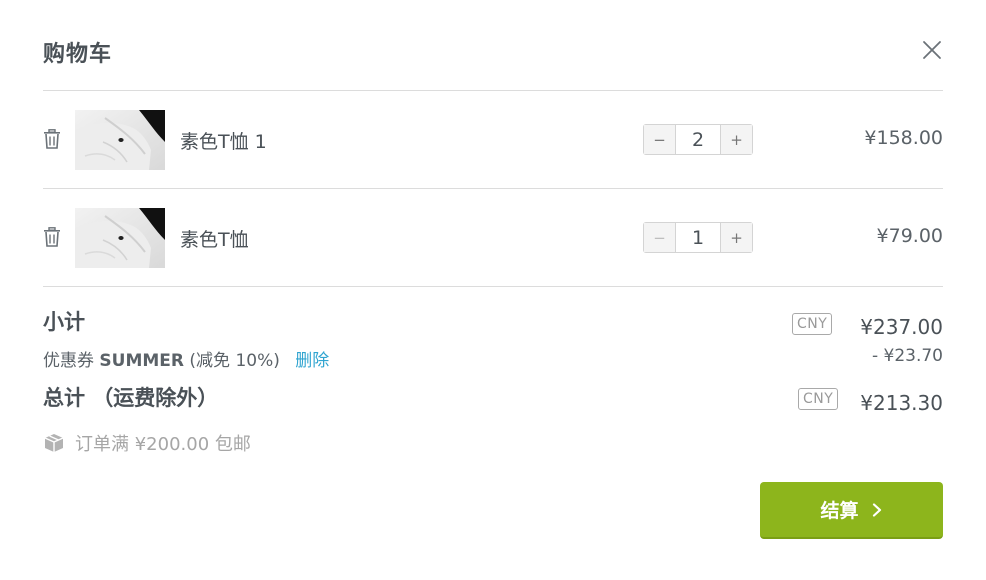 This screenshot has height=580, width=986. What do you see at coordinates (839, 511) in the screenshot?
I see `checkout-label: 结算` at bounding box center [839, 511].